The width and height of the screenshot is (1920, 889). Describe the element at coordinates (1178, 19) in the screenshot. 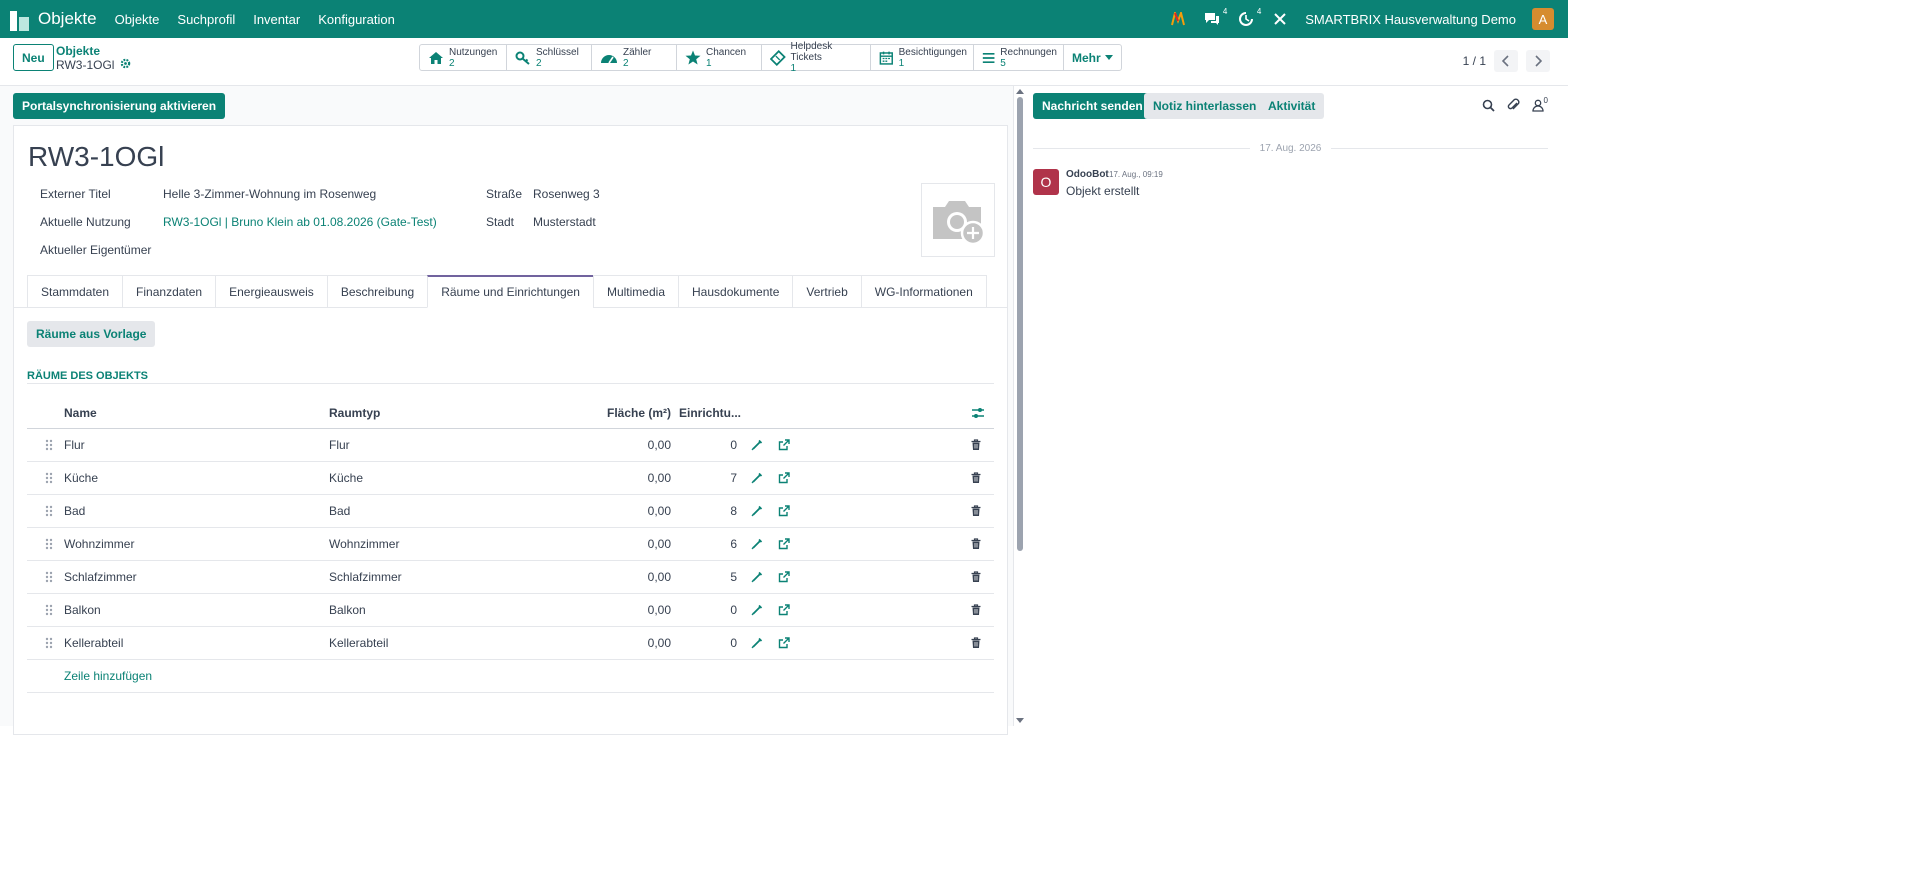

I see `brand-badge-icon` at that location.